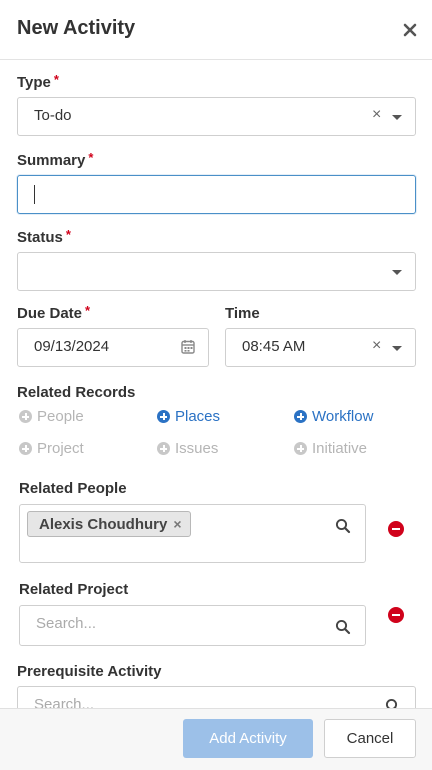  I want to click on remove-related-project-icon, so click(396, 615).